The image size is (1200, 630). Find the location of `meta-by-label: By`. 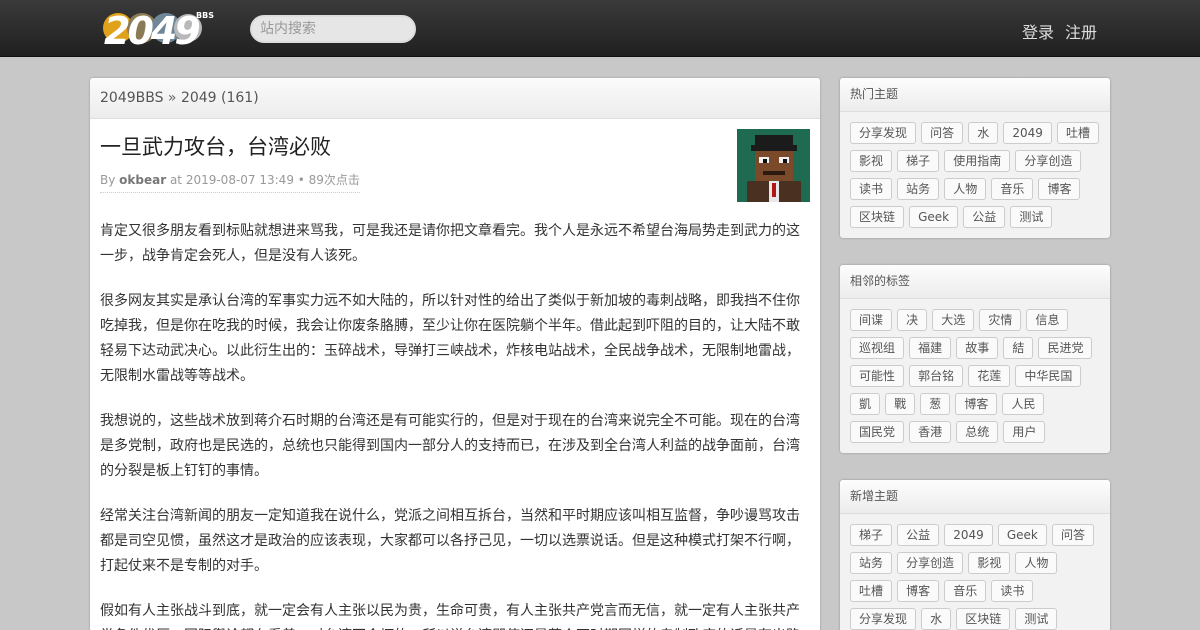

meta-by-label: By is located at coordinates (110, 180).